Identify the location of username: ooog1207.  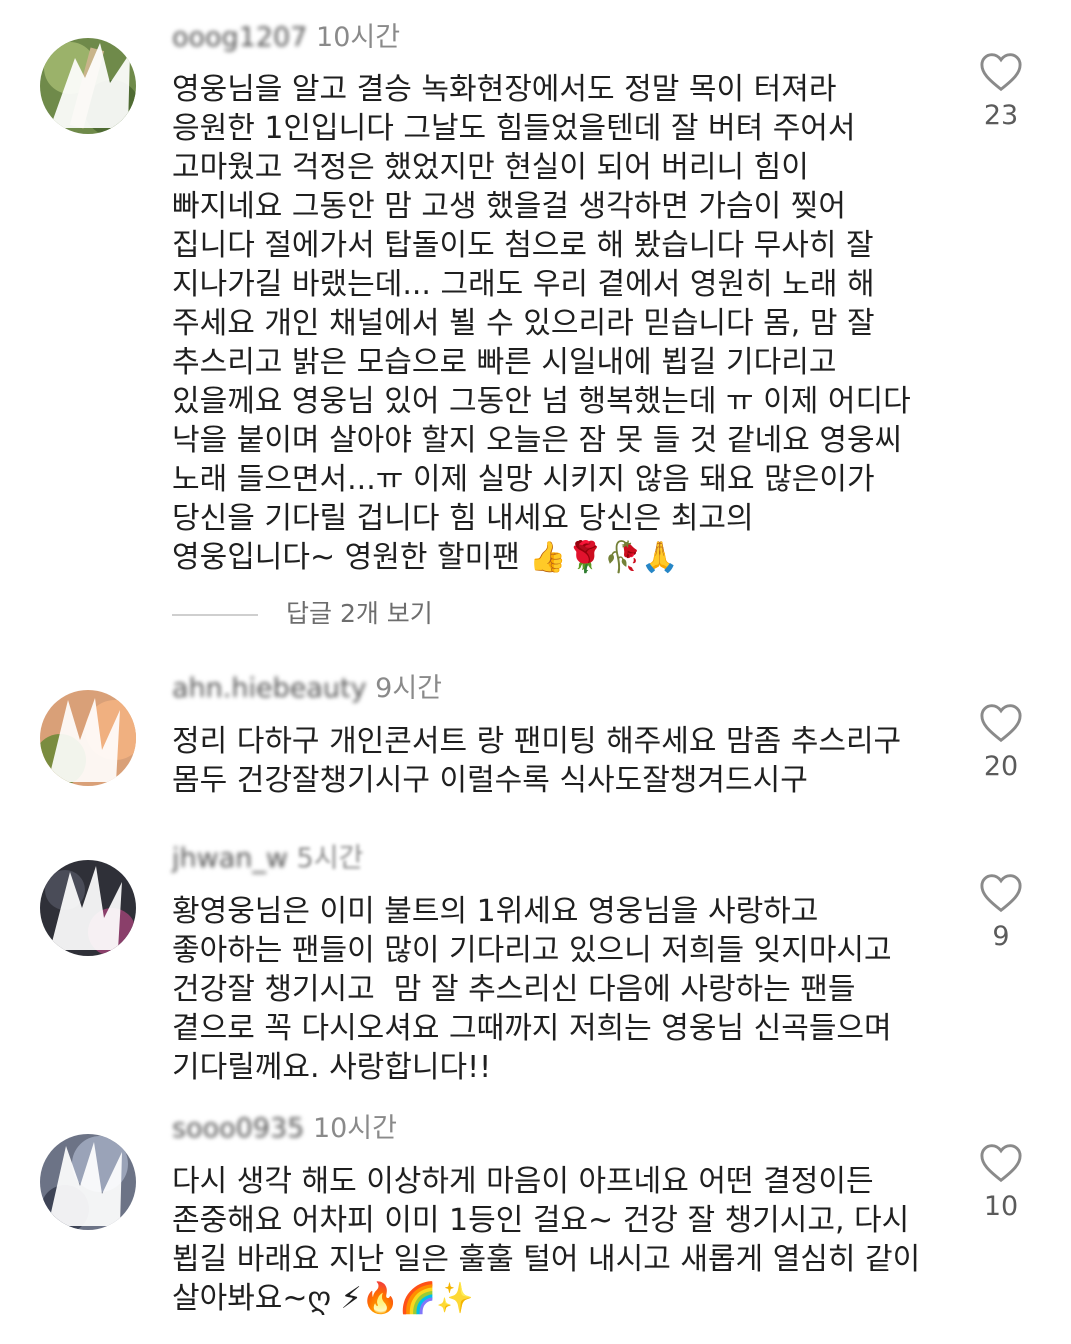
(239, 37).